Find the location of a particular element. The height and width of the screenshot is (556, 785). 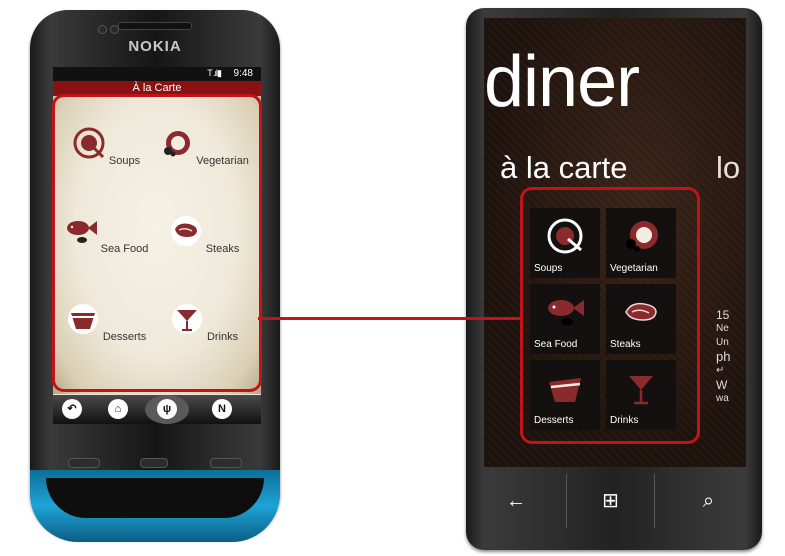

call-key is located at coordinates (84, 463).